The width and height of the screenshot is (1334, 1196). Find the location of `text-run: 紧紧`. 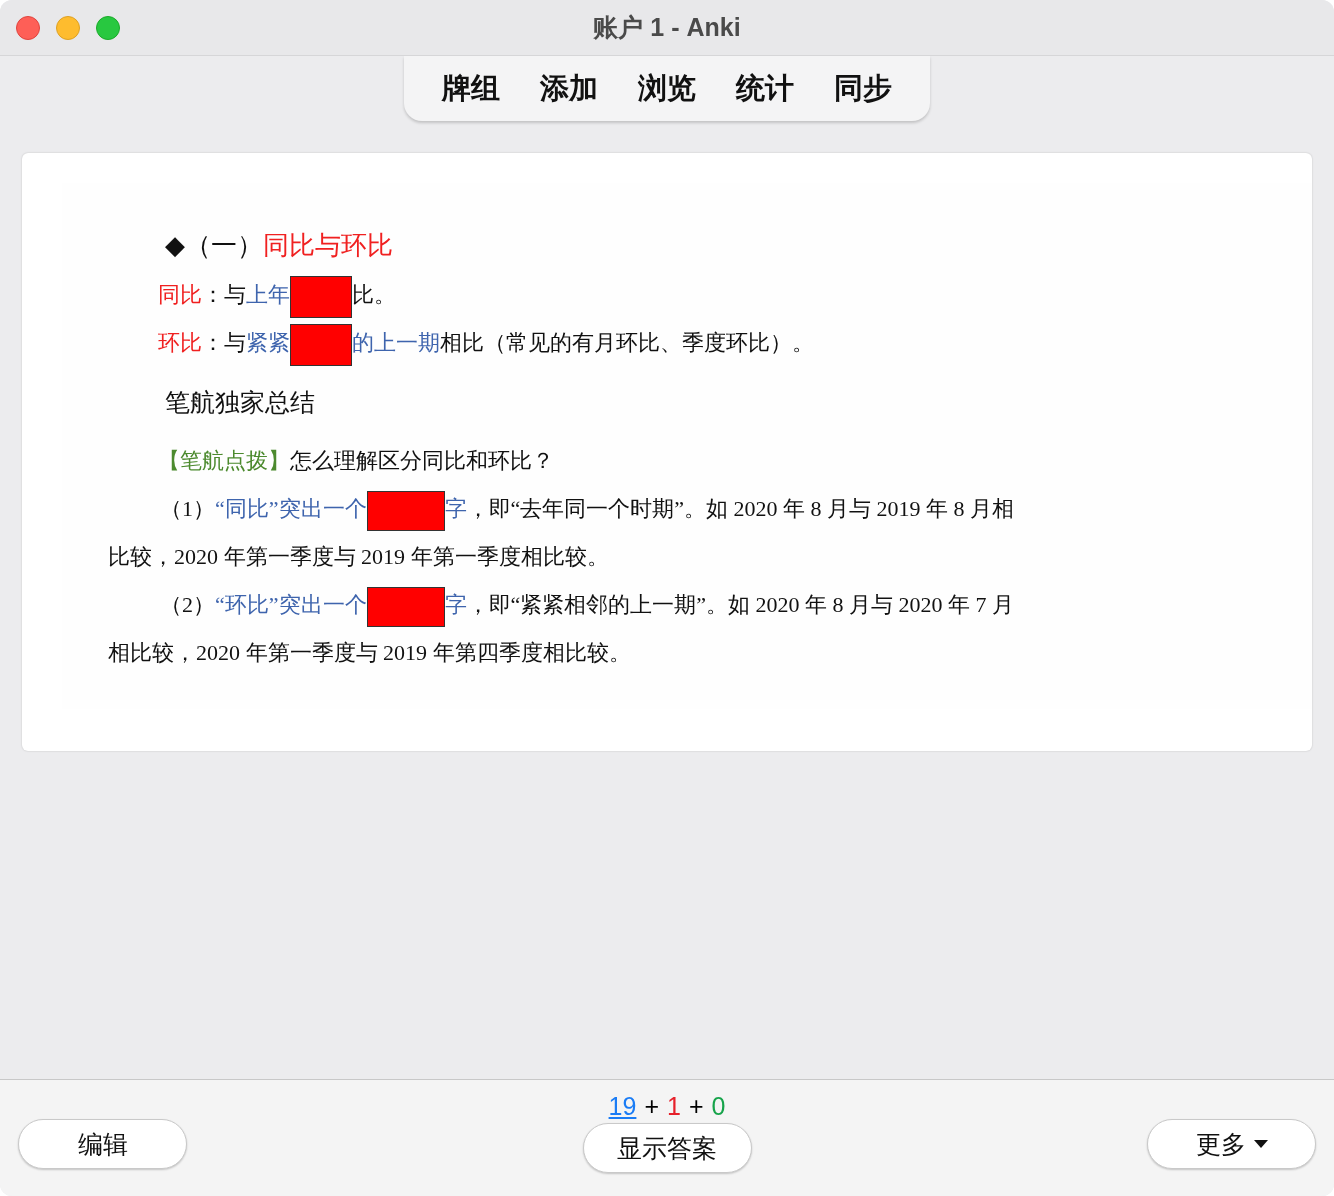

text-run: 紧紧 is located at coordinates (268, 342).